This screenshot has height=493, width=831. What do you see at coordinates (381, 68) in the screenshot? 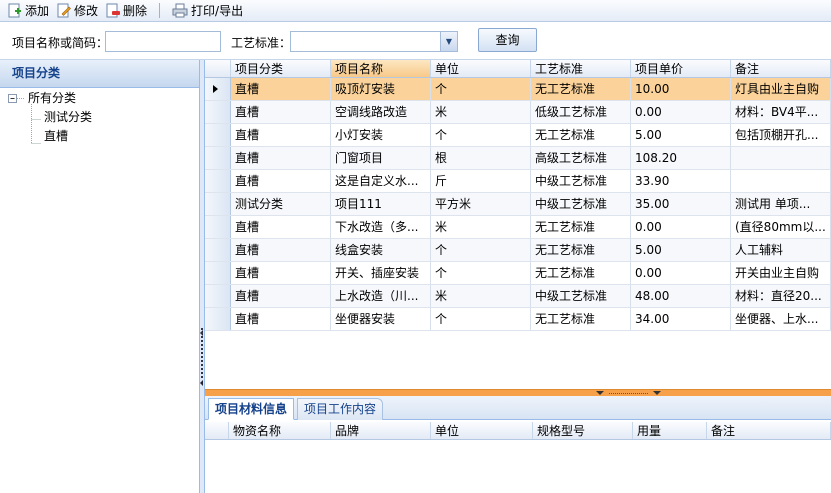
I see `grid-column-header: 项目名称` at bounding box center [381, 68].